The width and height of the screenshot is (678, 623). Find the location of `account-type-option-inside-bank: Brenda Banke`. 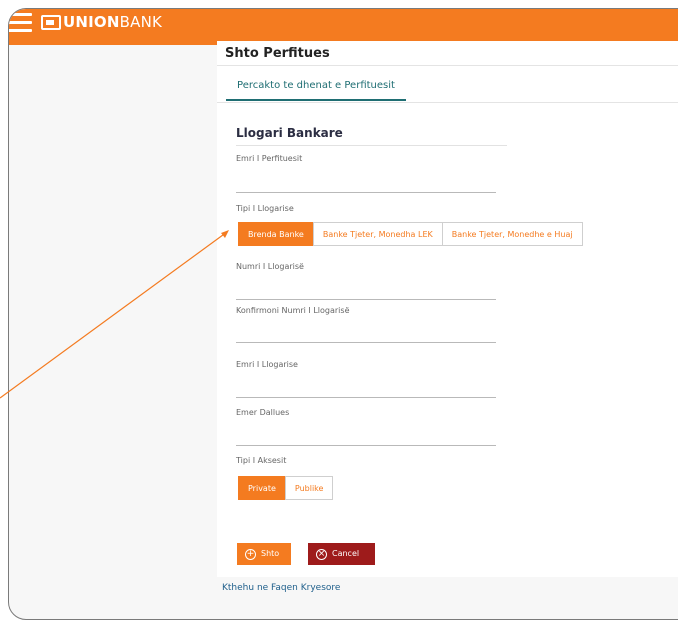

account-type-option-inside-bank: Brenda Banke is located at coordinates (276, 234).